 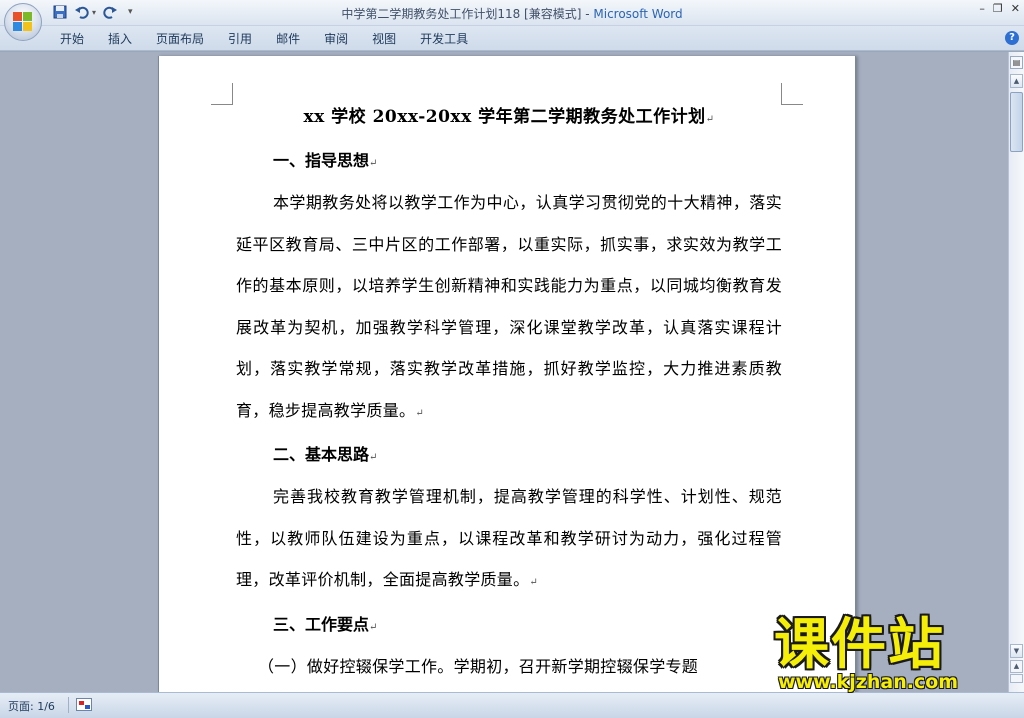 I want to click on tab-home: 开始, so click(x=72, y=40).